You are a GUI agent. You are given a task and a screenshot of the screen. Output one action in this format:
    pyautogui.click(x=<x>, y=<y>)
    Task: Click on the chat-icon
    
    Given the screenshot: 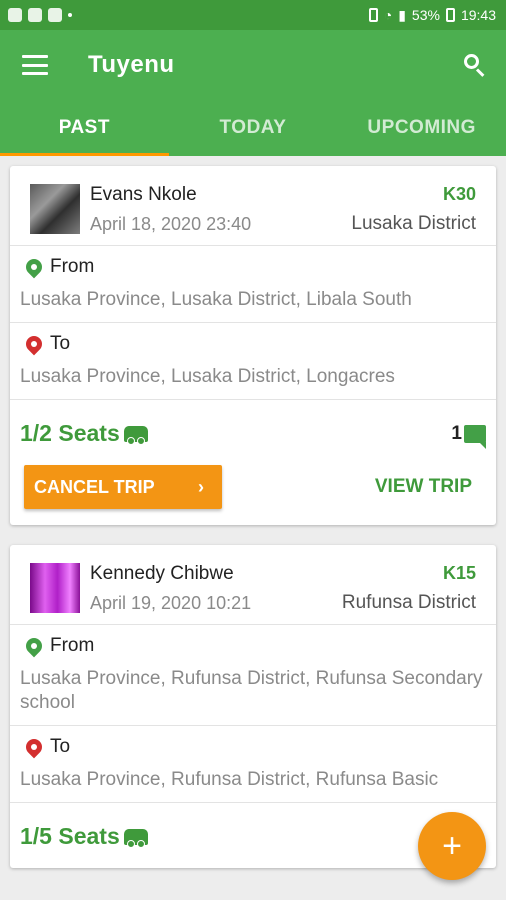 What is the action you would take?
    pyautogui.click(x=475, y=436)
    